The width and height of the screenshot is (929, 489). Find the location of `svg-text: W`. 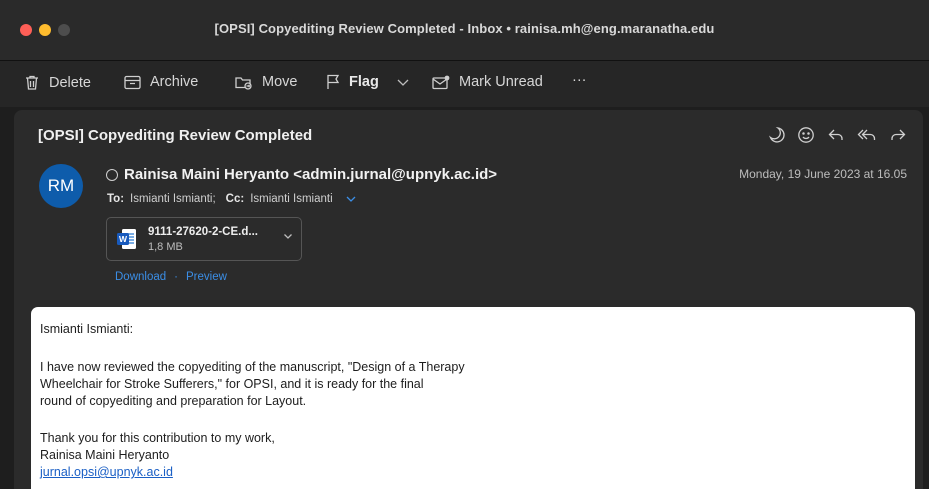

svg-text: W is located at coordinates (123, 239).